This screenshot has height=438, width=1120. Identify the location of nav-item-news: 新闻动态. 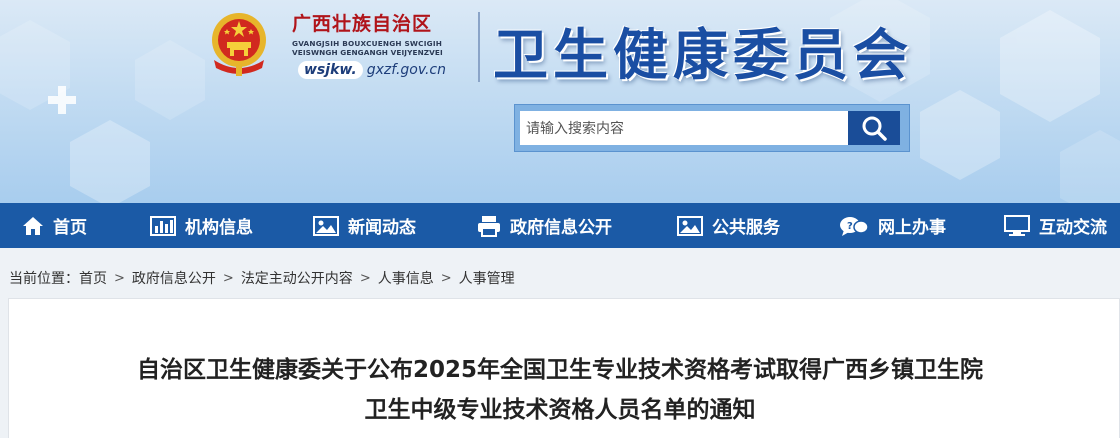
(364, 225).